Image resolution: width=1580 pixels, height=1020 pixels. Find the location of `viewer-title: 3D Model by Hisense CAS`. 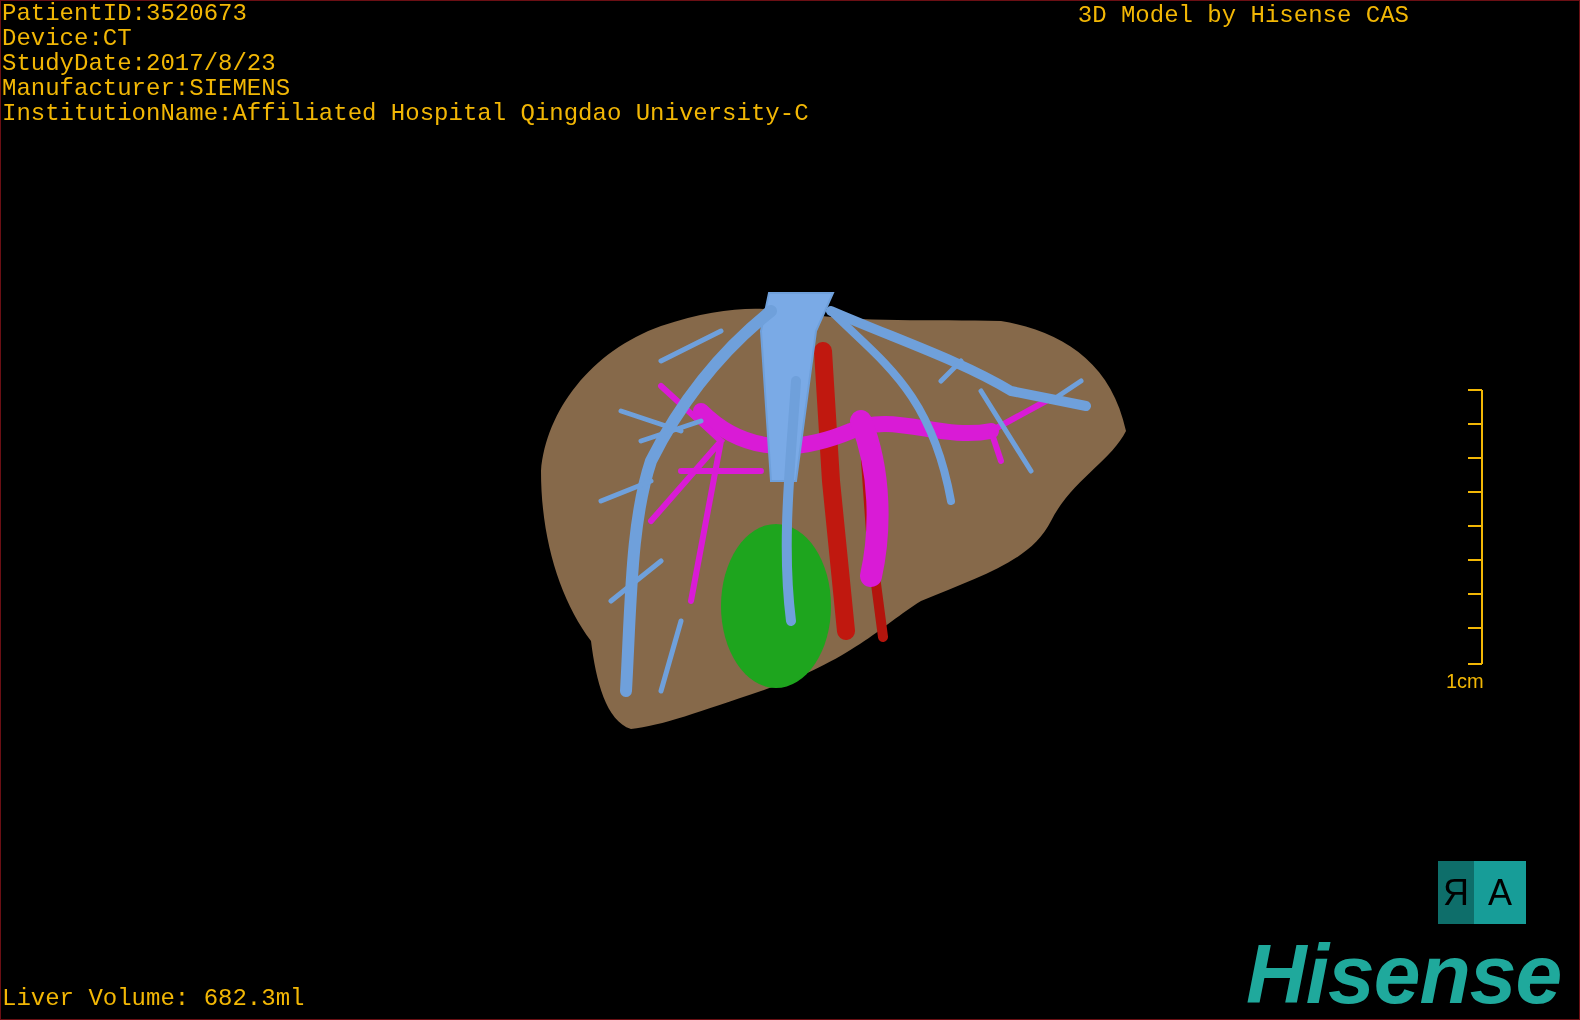

viewer-title: 3D Model by Hisense CAS is located at coordinates (1243, 16).